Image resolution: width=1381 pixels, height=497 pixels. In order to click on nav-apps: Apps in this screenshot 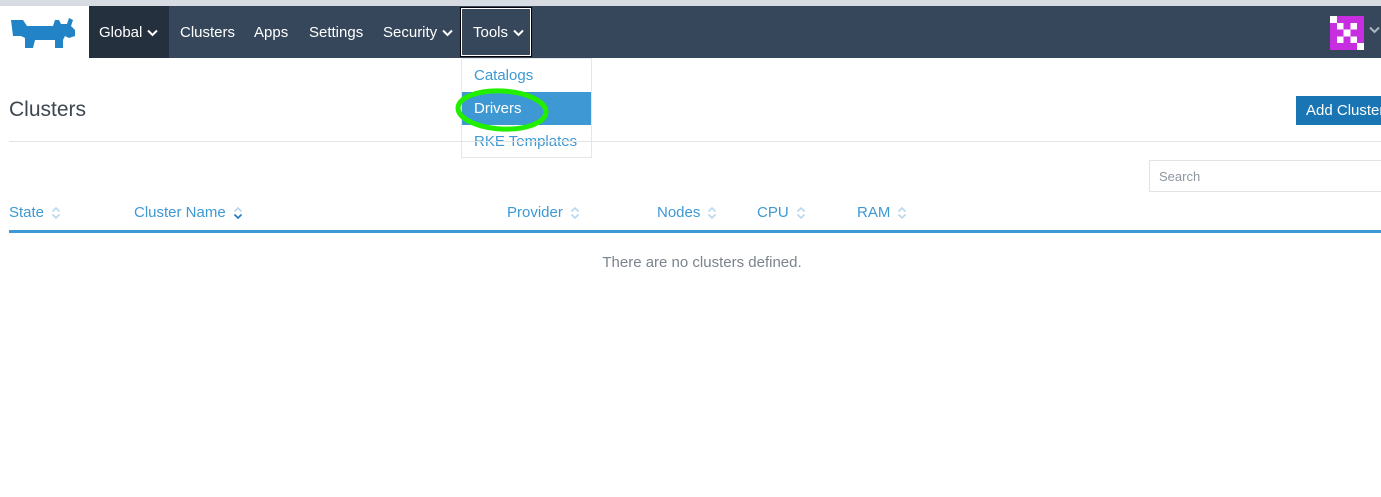, I will do `click(271, 32)`.